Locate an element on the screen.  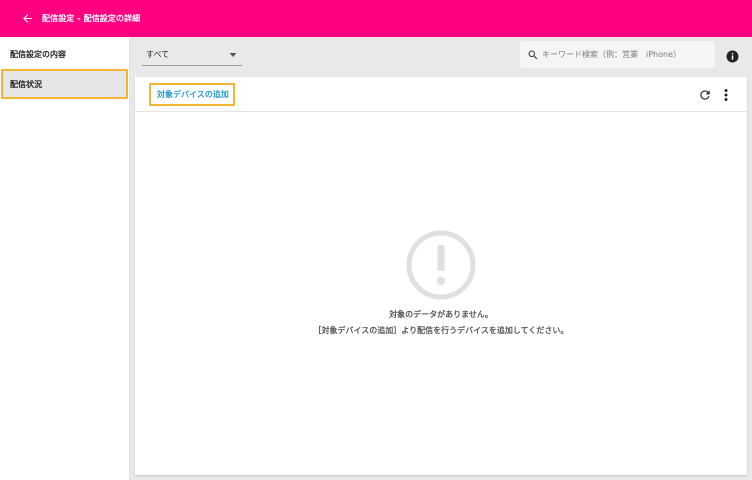
info-button is located at coordinates (732, 55).